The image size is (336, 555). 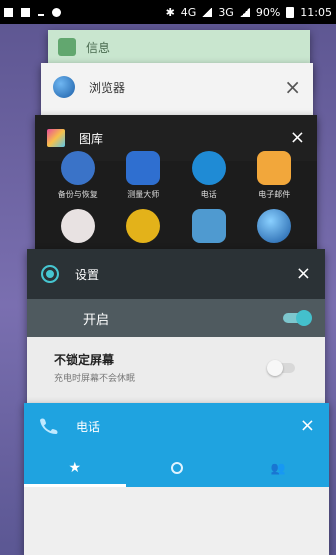 What do you see at coordinates (77, 194) in the screenshot?
I see `app-label: 备份与恢复` at bounding box center [77, 194].